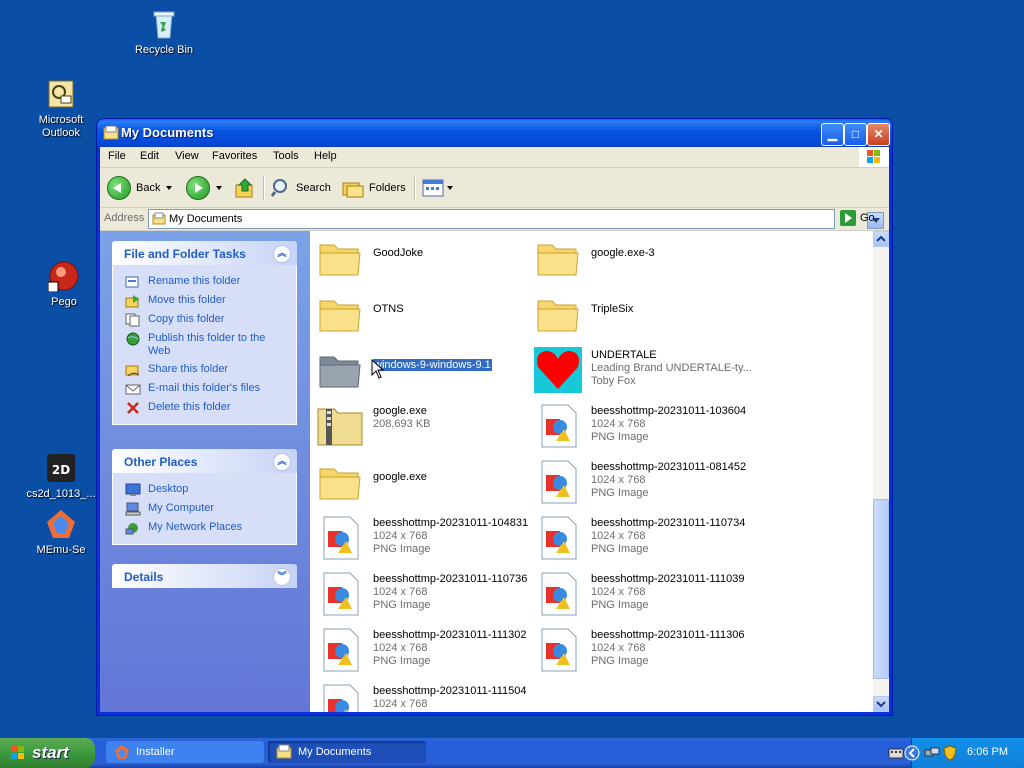 Image resolution: width=1024 pixels, height=768 pixels. What do you see at coordinates (641, 258) in the screenshot?
I see `folder-item: google.exe-3` at bounding box center [641, 258].